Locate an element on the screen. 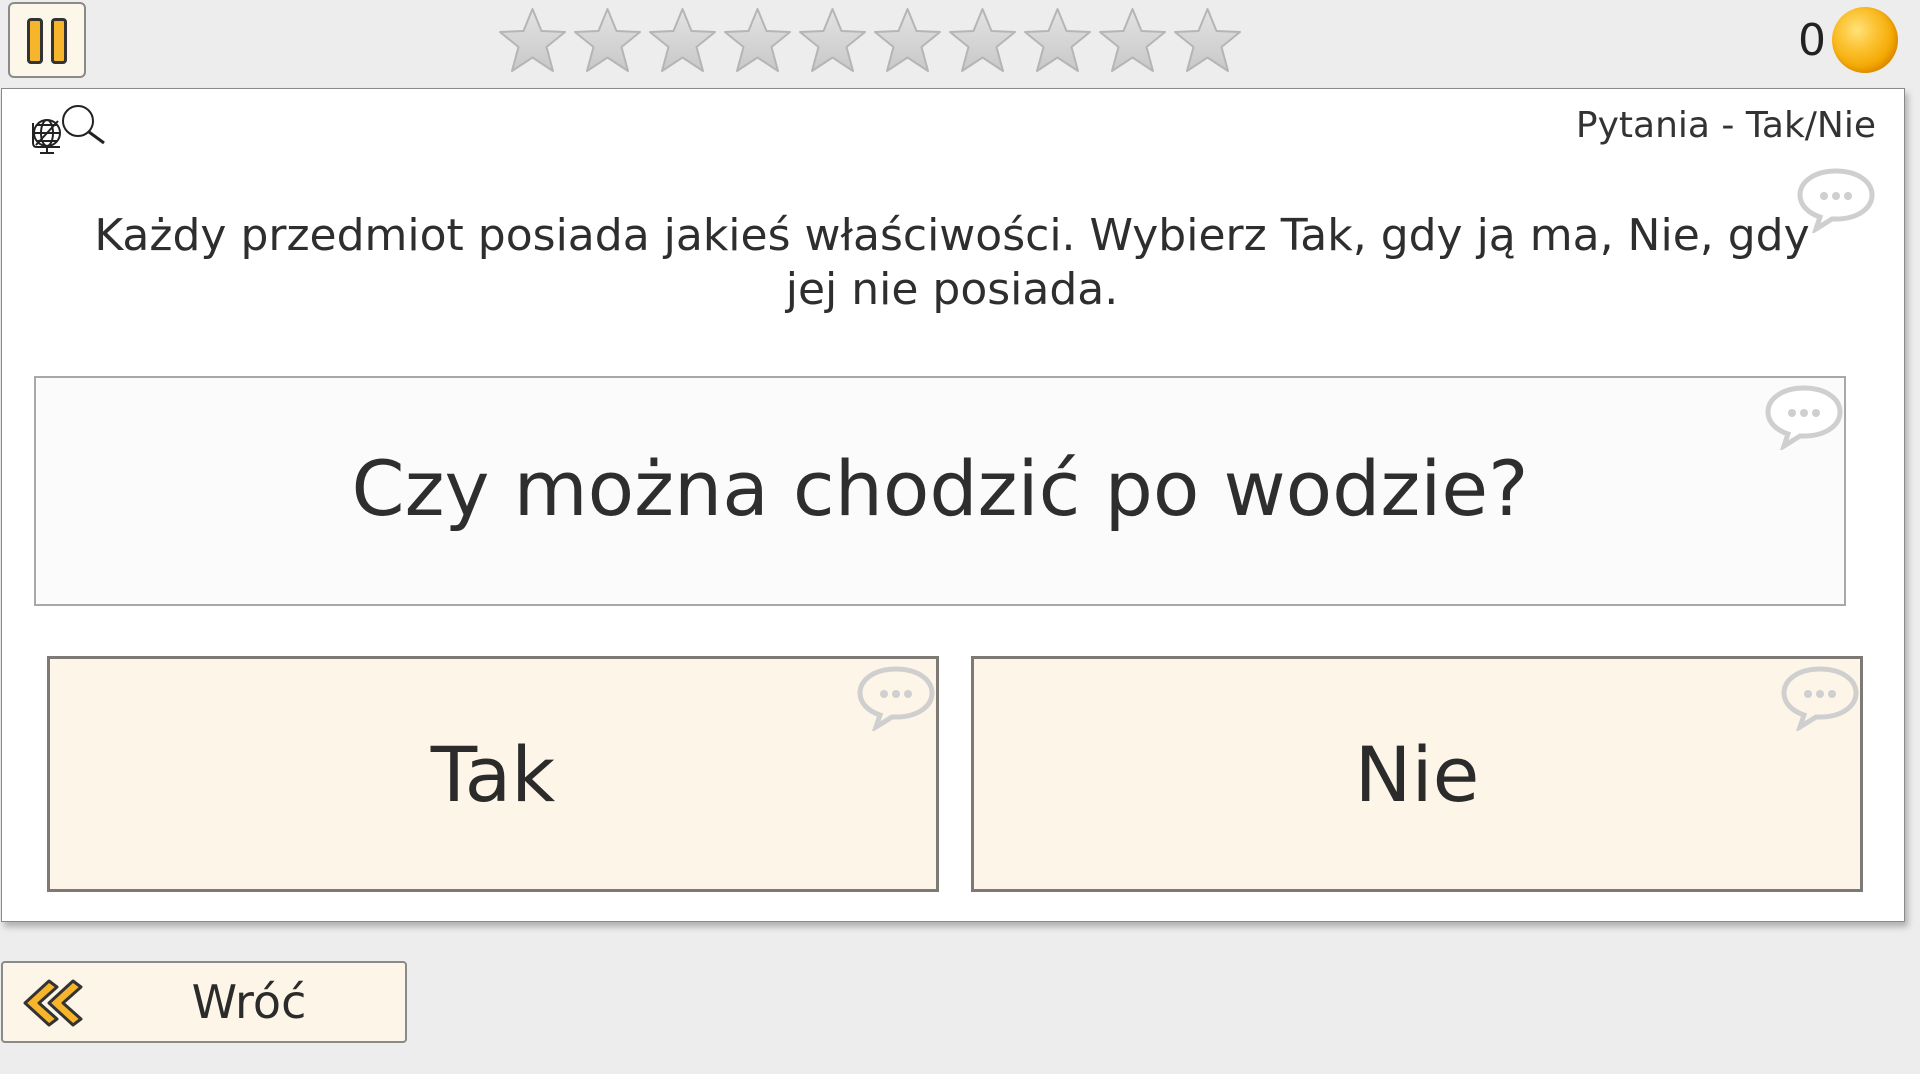 The image size is (1920, 1074). pause-icon is located at coordinates (35, 41).